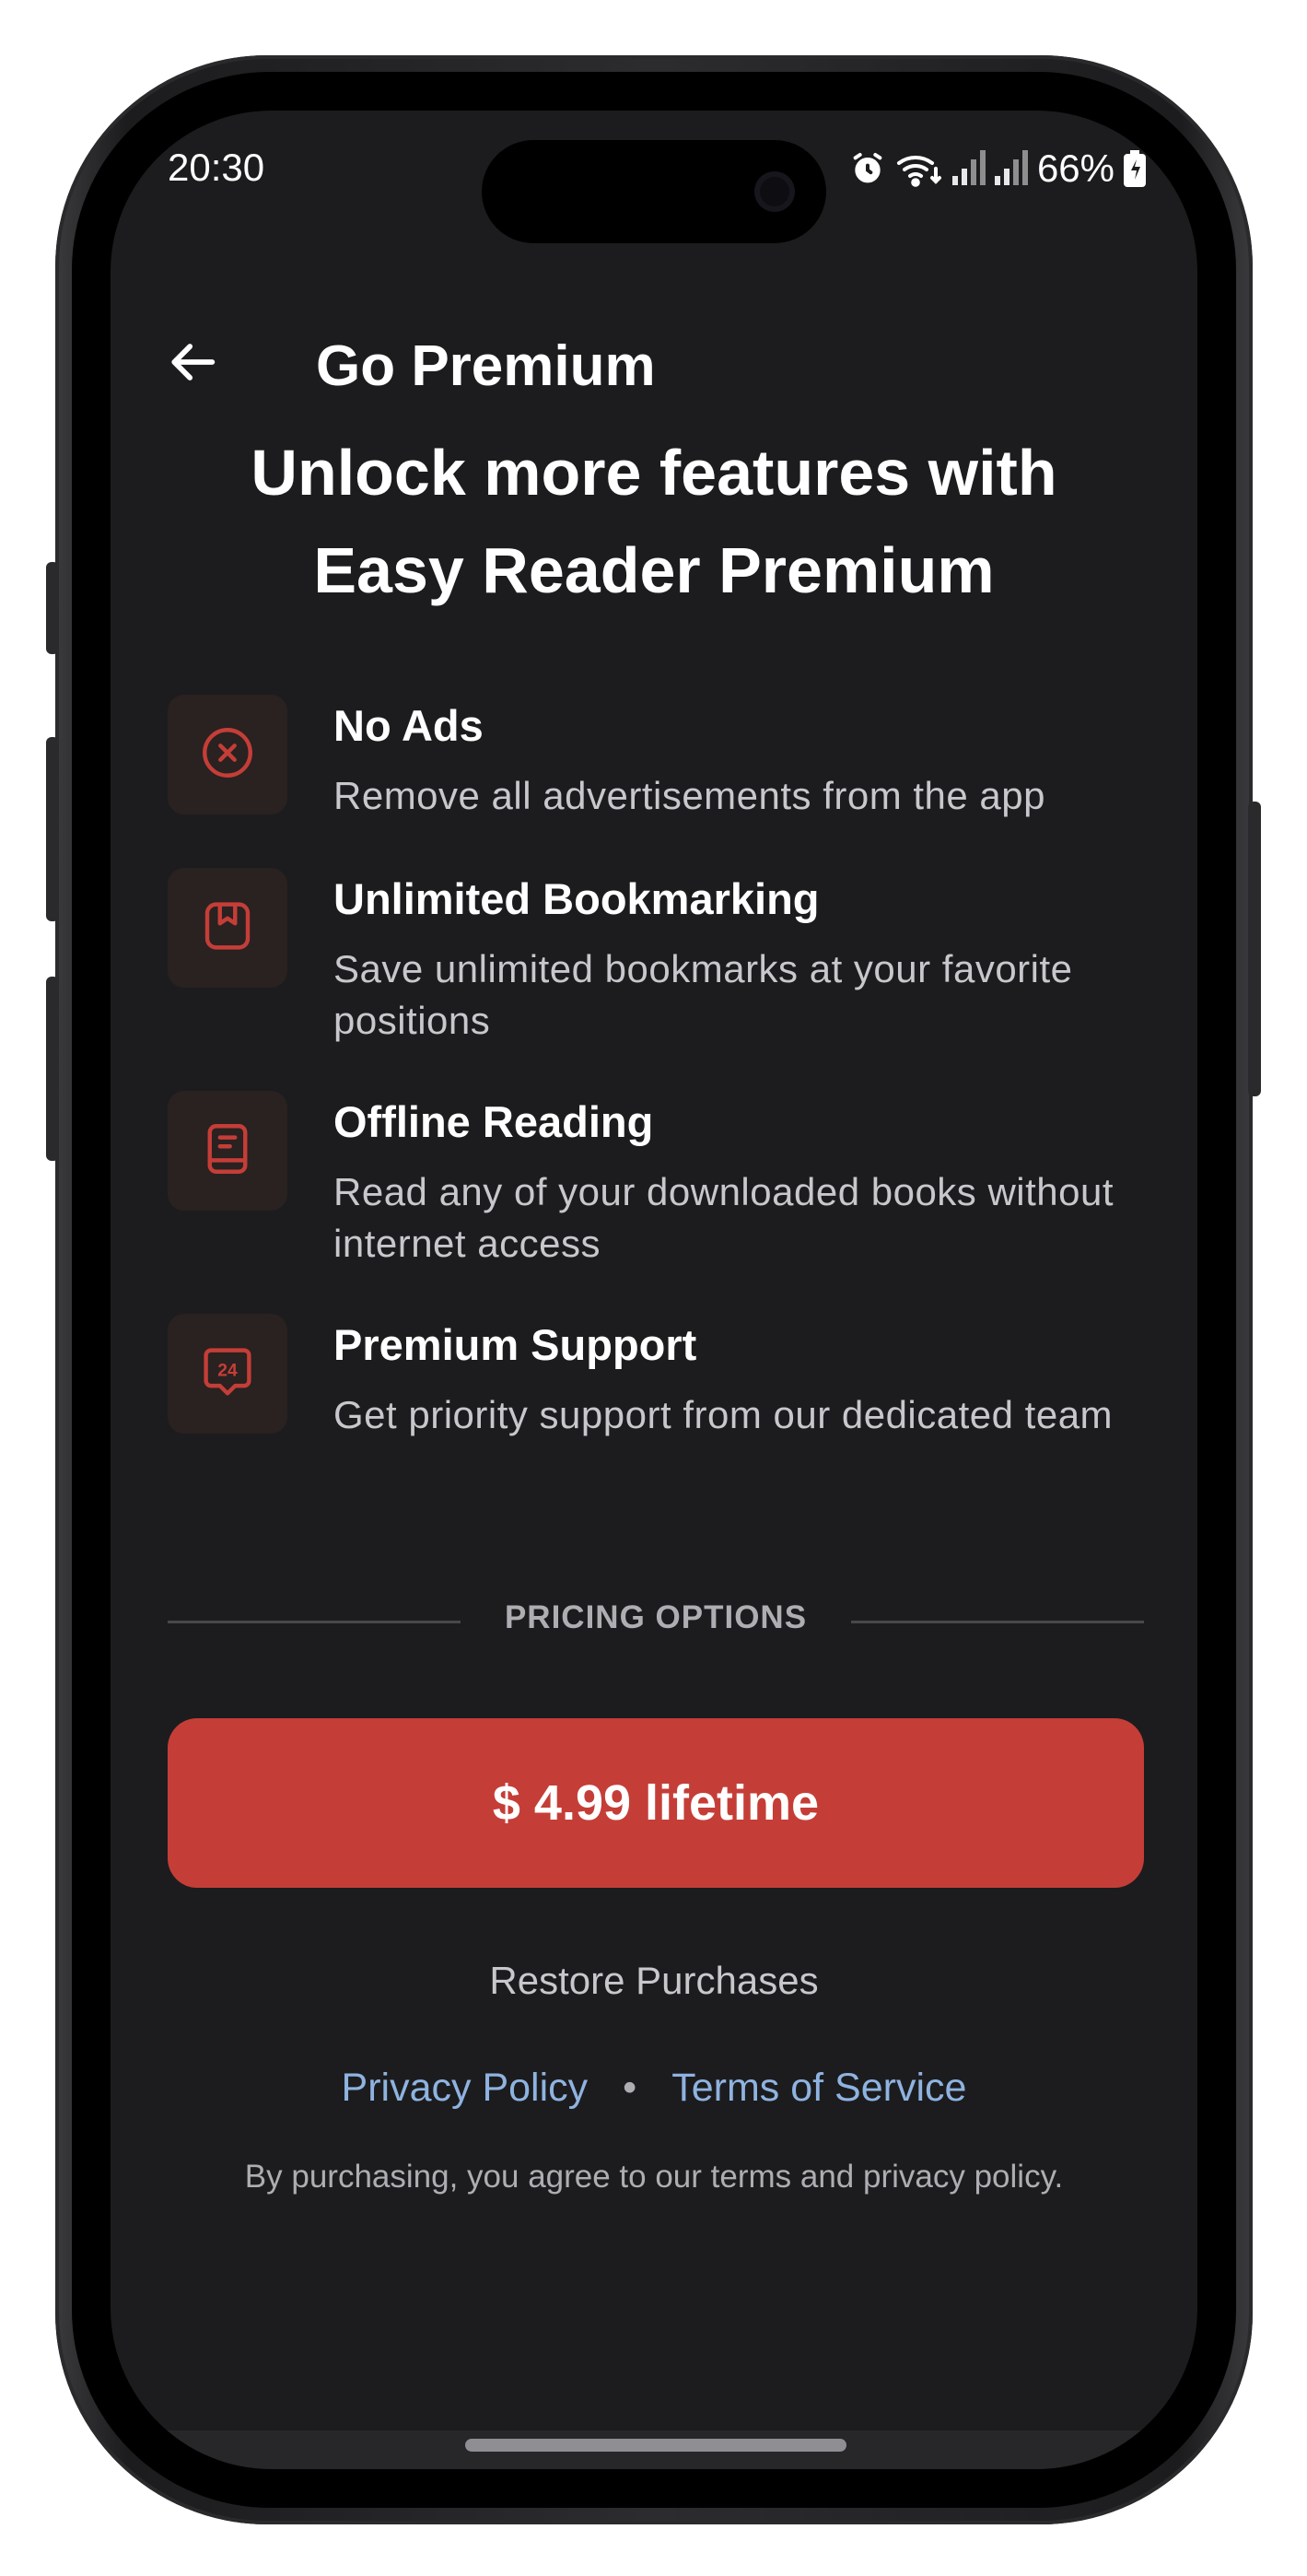 This screenshot has height=2576, width=1307. I want to click on home-indicator, so click(656, 2445).